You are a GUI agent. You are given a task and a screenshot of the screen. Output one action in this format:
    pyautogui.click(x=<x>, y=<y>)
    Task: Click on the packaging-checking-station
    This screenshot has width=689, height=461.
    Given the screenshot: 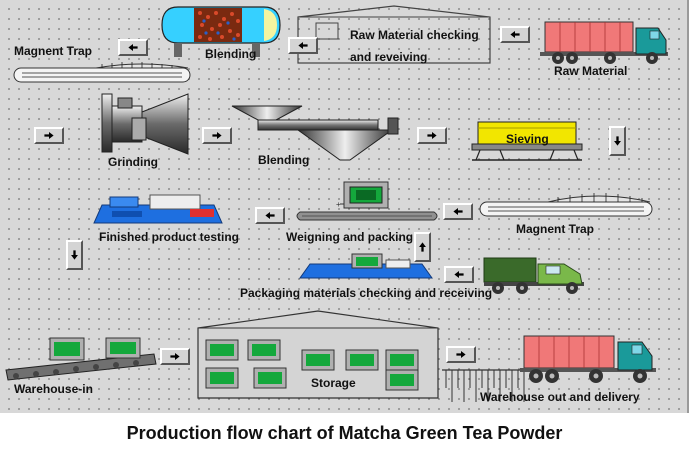 What is the action you would take?
    pyautogui.click(x=366, y=266)
    